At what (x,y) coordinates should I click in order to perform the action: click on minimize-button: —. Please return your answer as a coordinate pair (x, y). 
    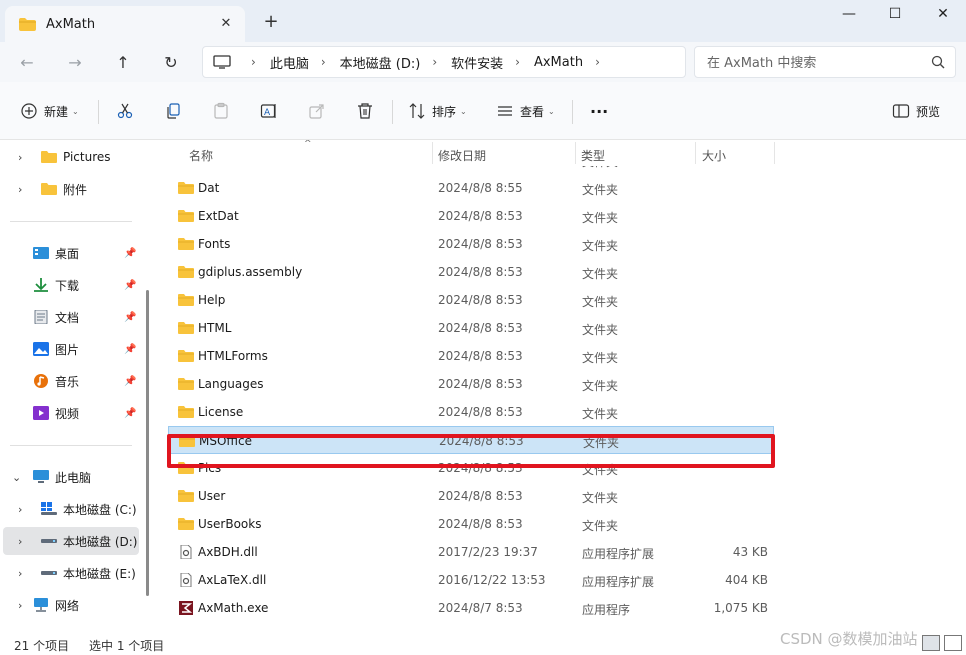
    Looking at the image, I should click on (849, 15).